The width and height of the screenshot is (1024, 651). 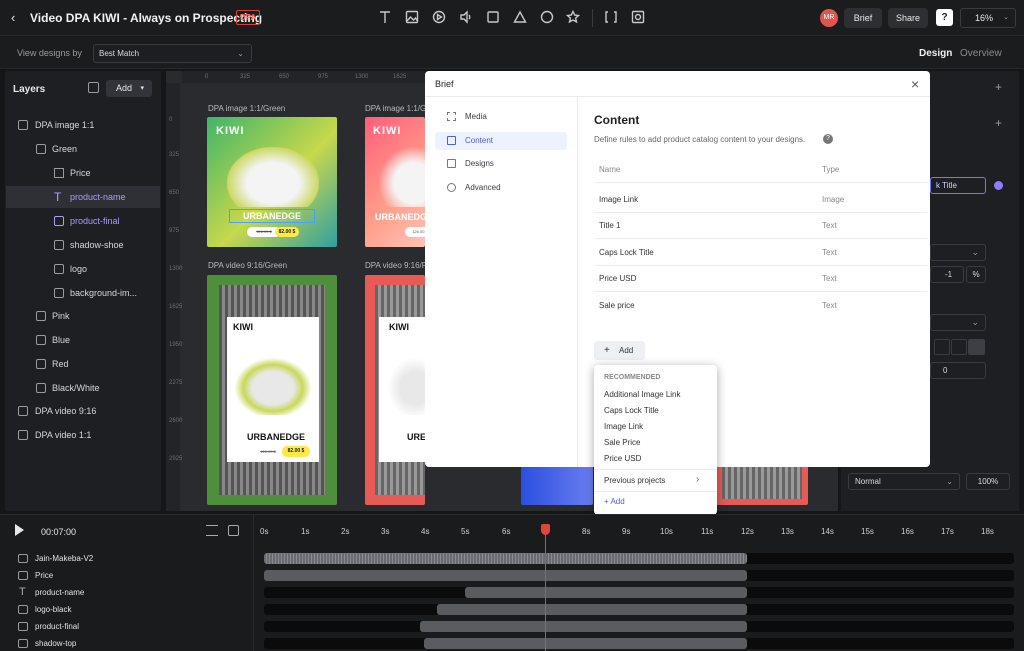 What do you see at coordinates (63, 435) in the screenshot?
I see `layer-label: DPA video 1:1` at bounding box center [63, 435].